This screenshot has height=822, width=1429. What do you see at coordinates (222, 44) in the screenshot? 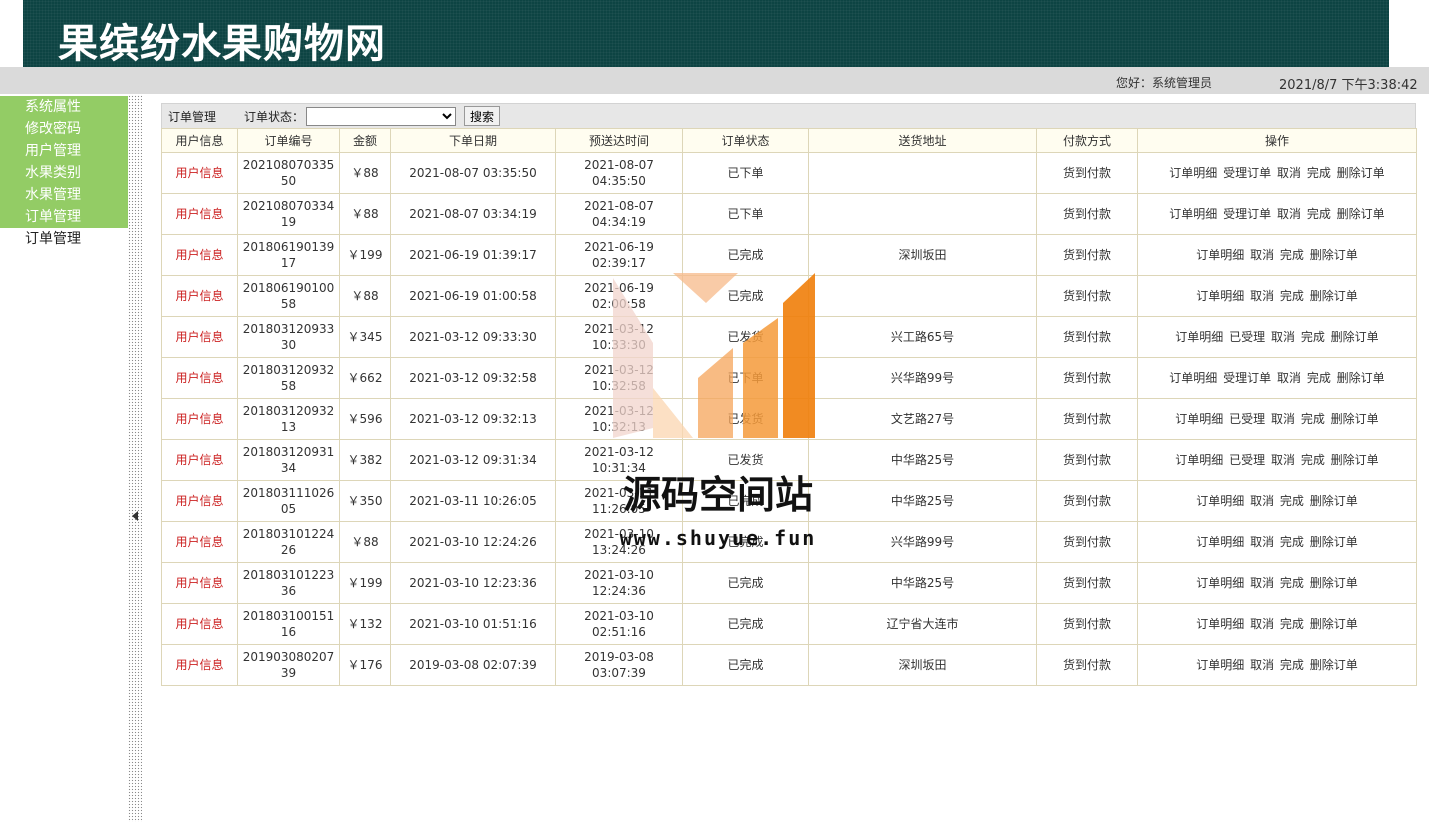
I see `site-title: 果缤纷水果购物网` at bounding box center [222, 44].